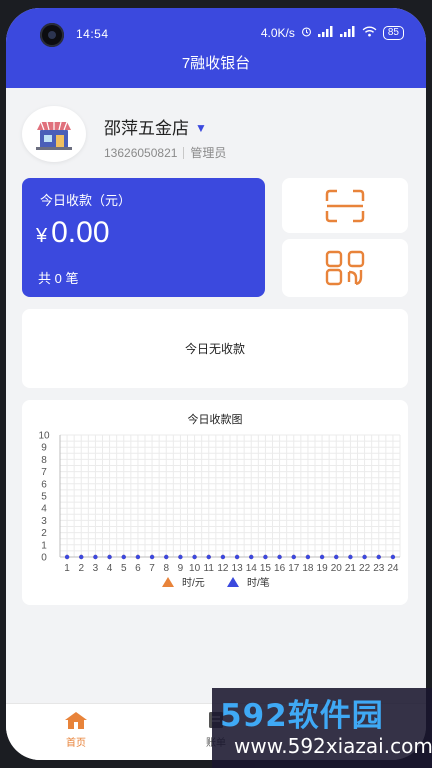 This screenshot has width=432, height=768. What do you see at coordinates (209, 568) in the screenshot?
I see `x-tick-label: 11` at bounding box center [209, 568].